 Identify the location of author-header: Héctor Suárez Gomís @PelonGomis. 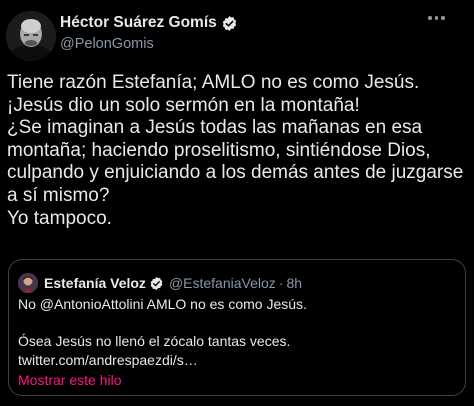
(149, 32).